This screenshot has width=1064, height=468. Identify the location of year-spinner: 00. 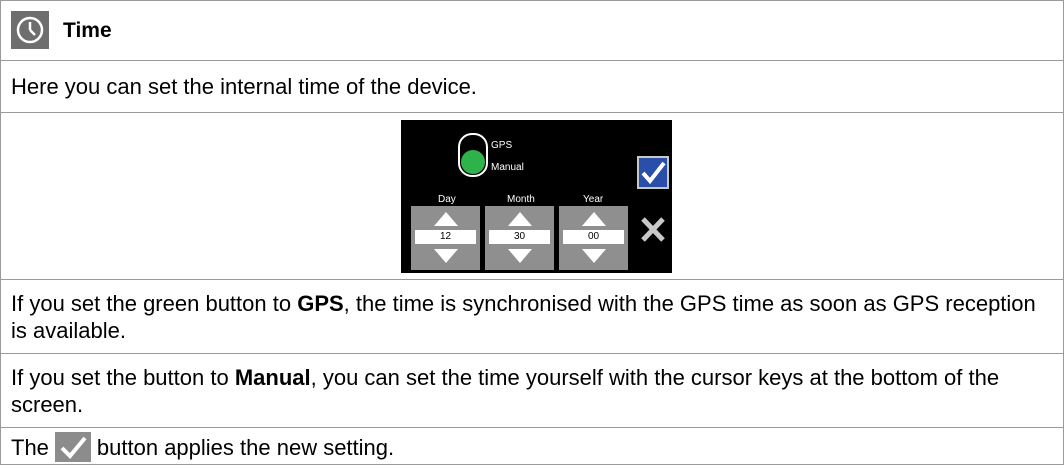
(593, 238).